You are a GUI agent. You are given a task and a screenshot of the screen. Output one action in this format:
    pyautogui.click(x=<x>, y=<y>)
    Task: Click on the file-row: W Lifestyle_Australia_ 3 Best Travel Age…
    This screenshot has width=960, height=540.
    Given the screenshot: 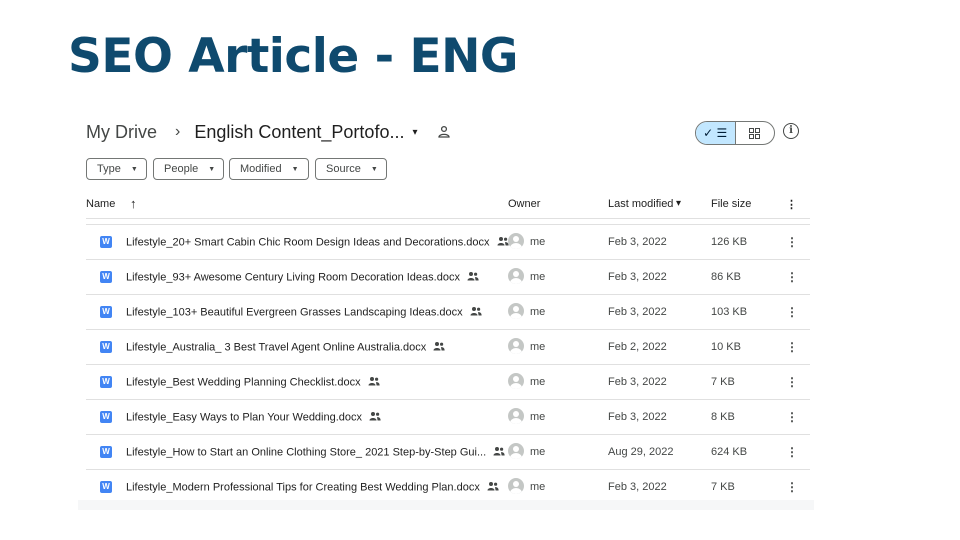 What is the action you would take?
    pyautogui.click(x=448, y=347)
    